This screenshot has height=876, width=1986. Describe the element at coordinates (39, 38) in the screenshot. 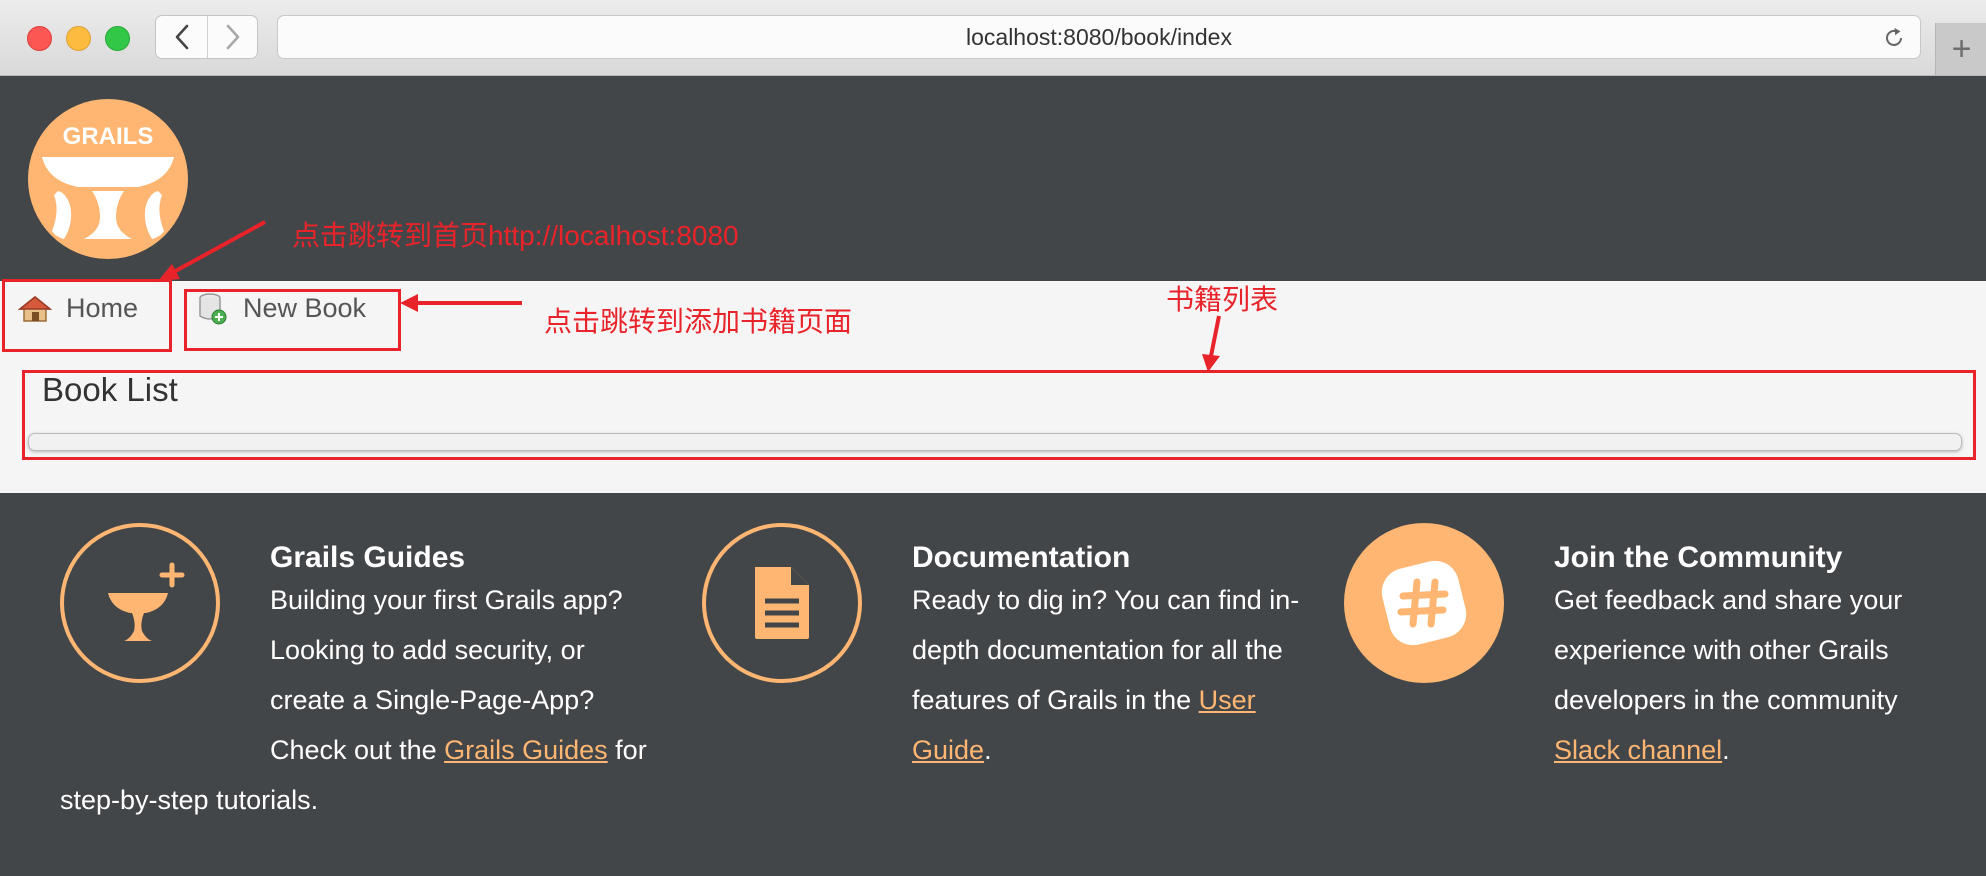

I see `close-window-button` at that location.